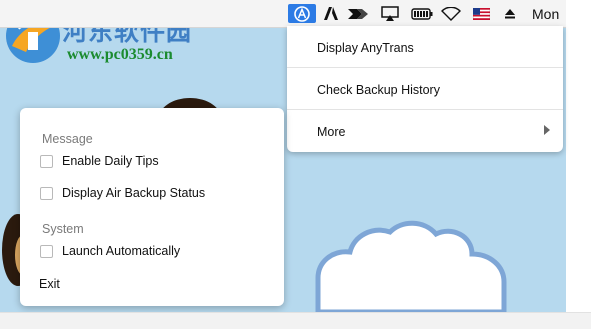  I want to click on menu-item-check-backup-history: Check Backup History, so click(378, 90).